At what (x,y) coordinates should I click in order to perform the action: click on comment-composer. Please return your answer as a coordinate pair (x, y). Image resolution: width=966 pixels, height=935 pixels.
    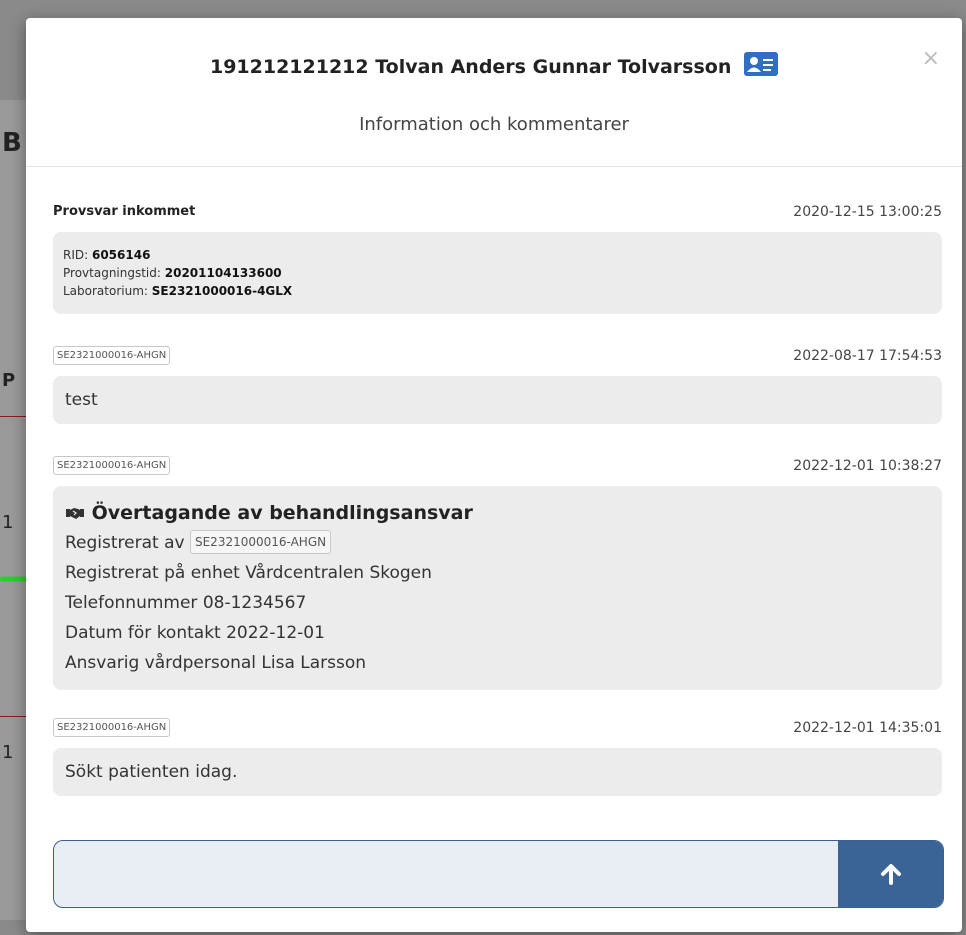
    Looking at the image, I should click on (498, 874).